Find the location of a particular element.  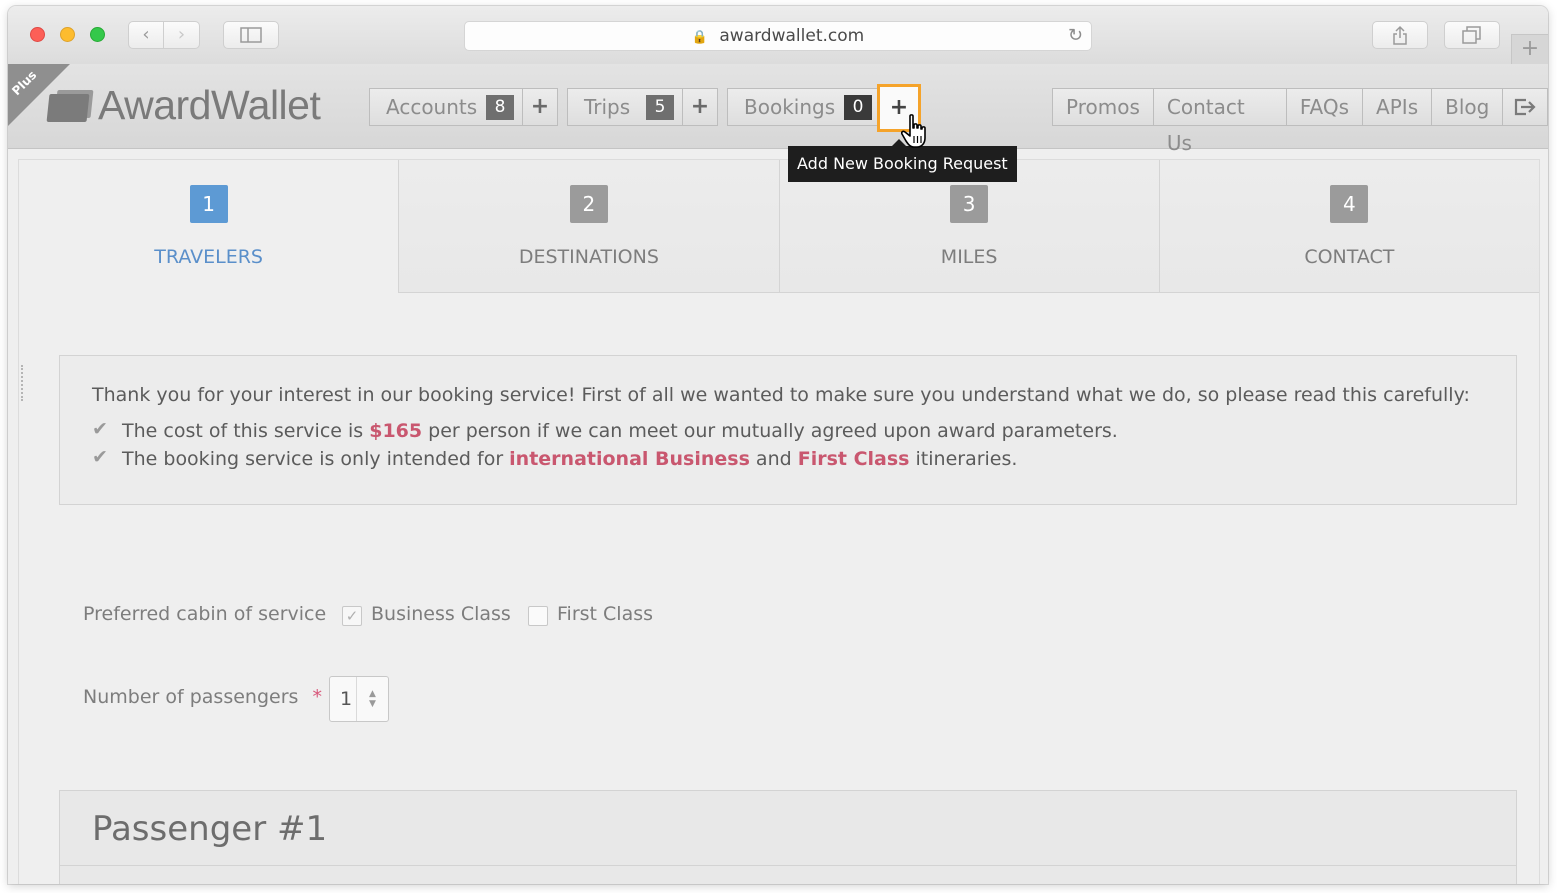

passengers-label: Number of passengers * is located at coordinates (202, 697).